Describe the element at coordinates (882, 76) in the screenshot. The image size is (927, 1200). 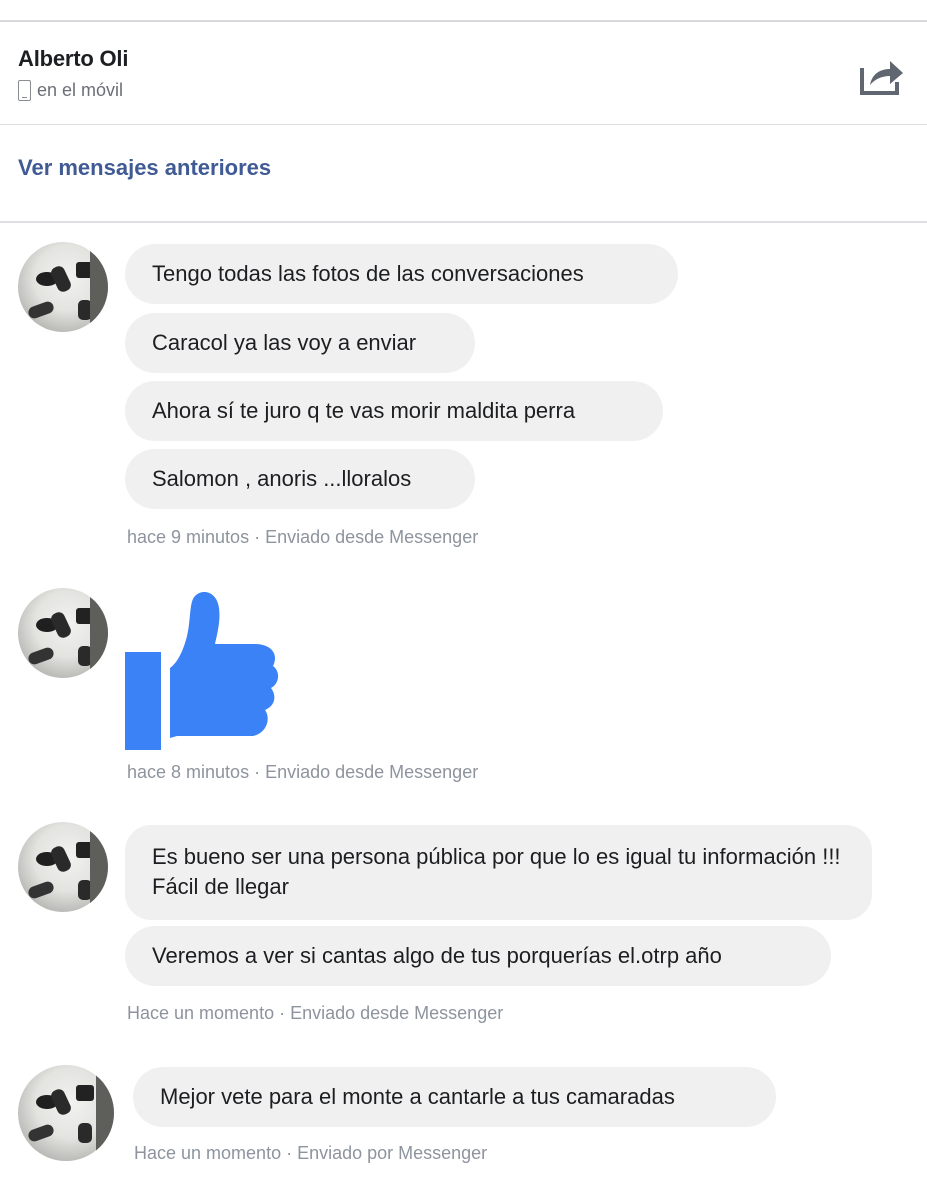
I see `share-icon` at that location.